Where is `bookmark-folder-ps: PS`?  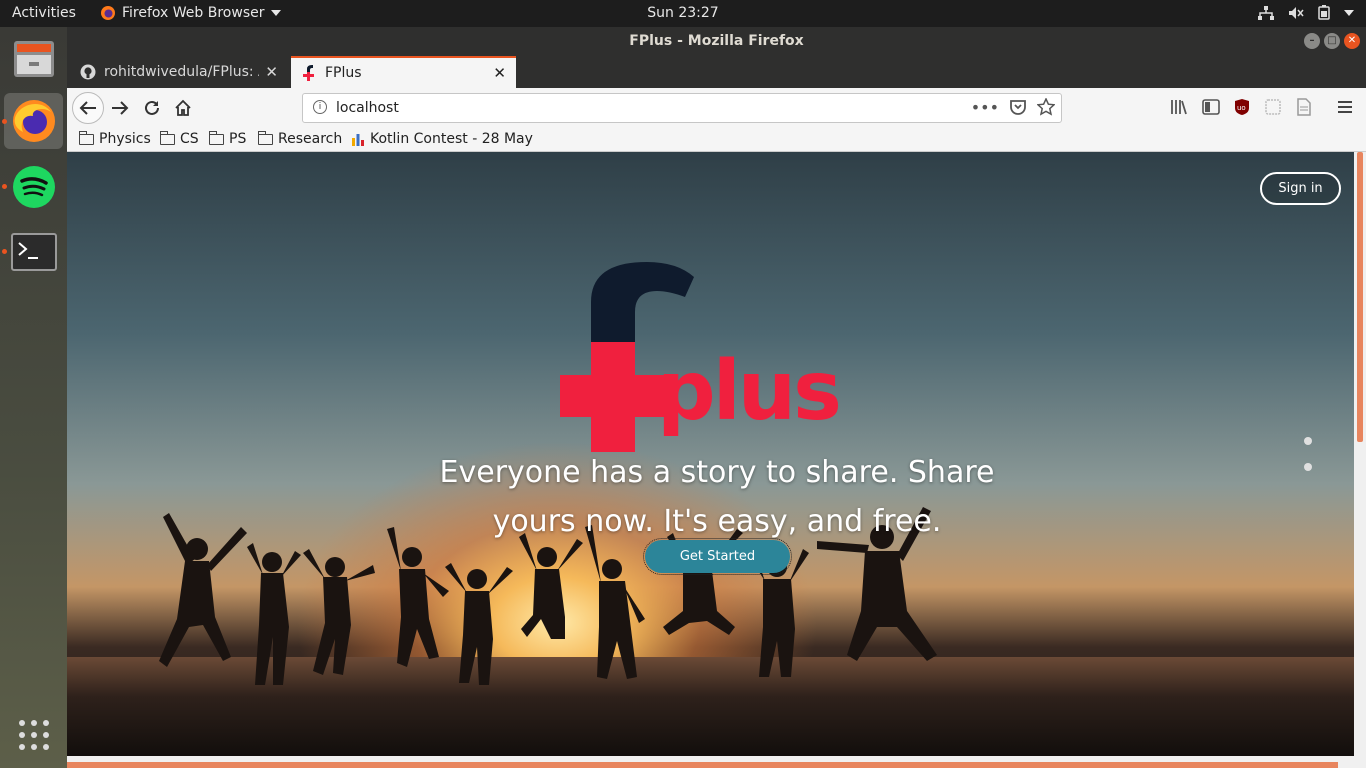 bookmark-folder-ps: PS is located at coordinates (227, 138).